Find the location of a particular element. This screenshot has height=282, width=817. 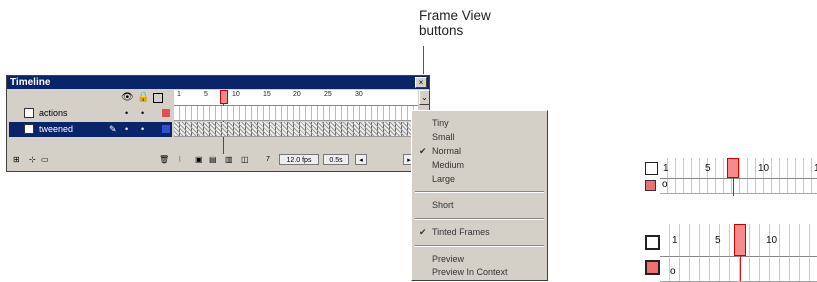

frames-actions is located at coordinates (296, 113).